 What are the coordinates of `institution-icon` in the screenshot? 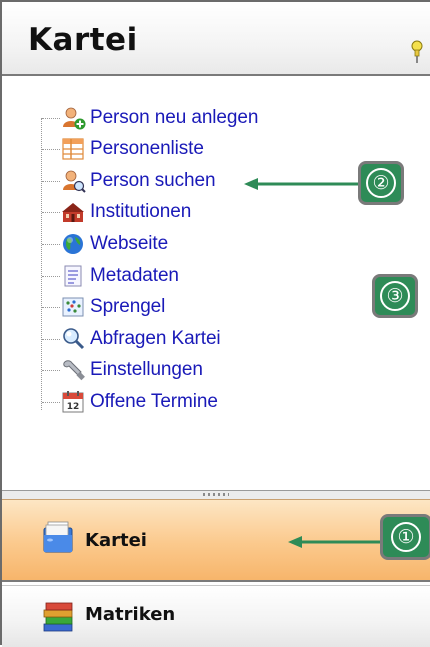 It's located at (73, 212).